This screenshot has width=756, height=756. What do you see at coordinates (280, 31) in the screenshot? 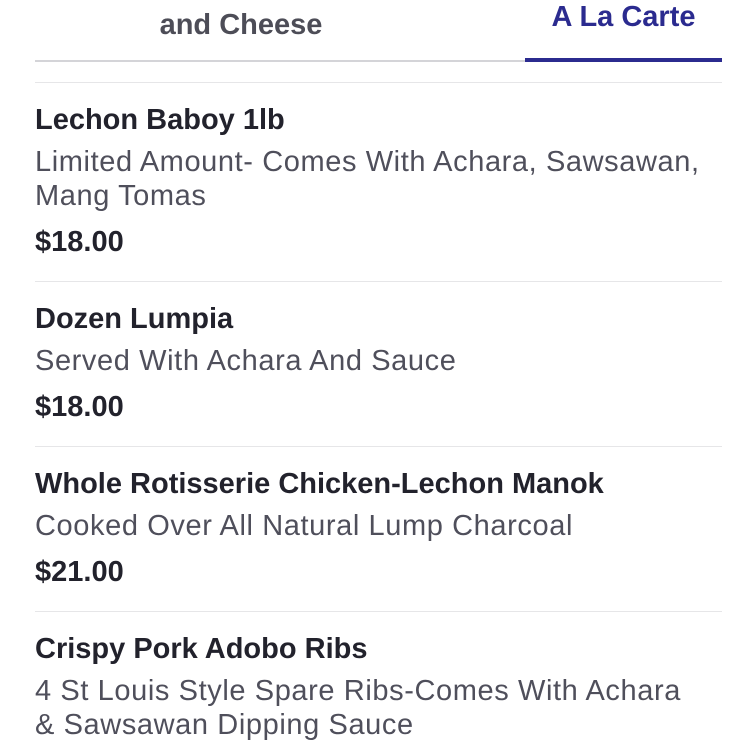
I see `menu-tab: and Cheese` at bounding box center [280, 31].